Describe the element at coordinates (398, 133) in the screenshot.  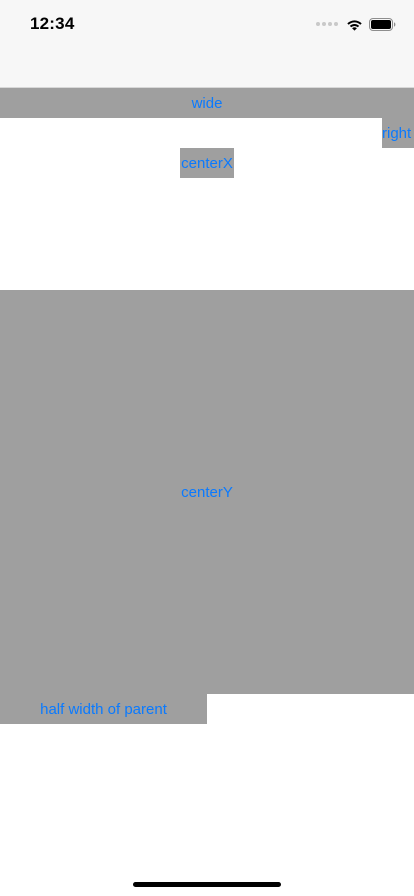
I see `right-button: right` at that location.